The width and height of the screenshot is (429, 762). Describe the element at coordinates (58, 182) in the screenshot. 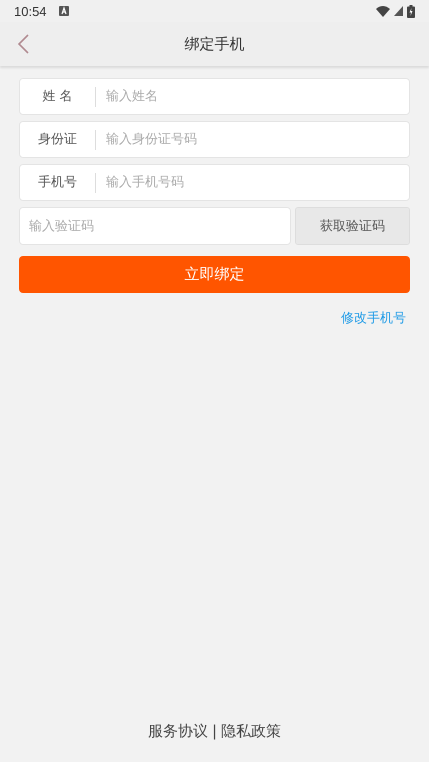

I see `field-label: 手机号` at that location.